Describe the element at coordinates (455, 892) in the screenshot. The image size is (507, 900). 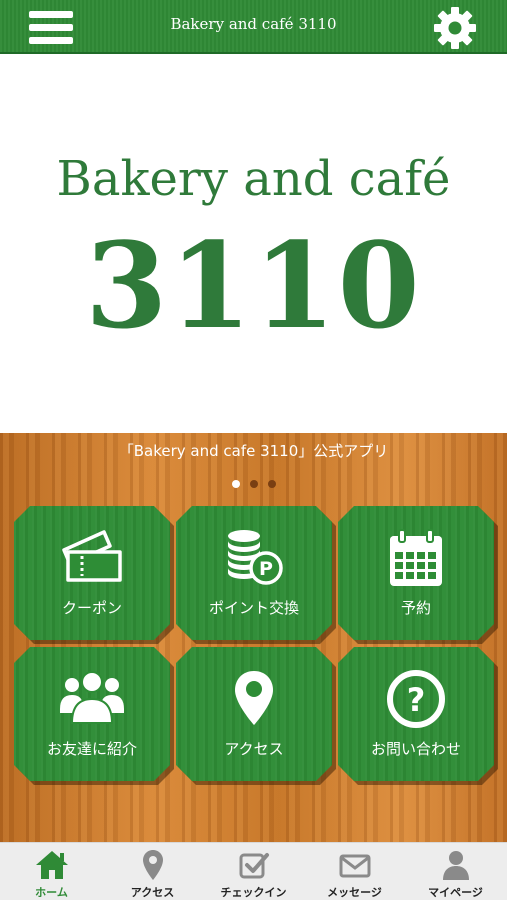
I see `tab-label-mypage: マイページ` at that location.